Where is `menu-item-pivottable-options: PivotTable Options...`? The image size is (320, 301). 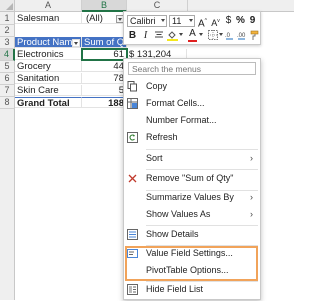
menu-item-pivottable-options: PivotTable Options... is located at coordinates (192, 270).